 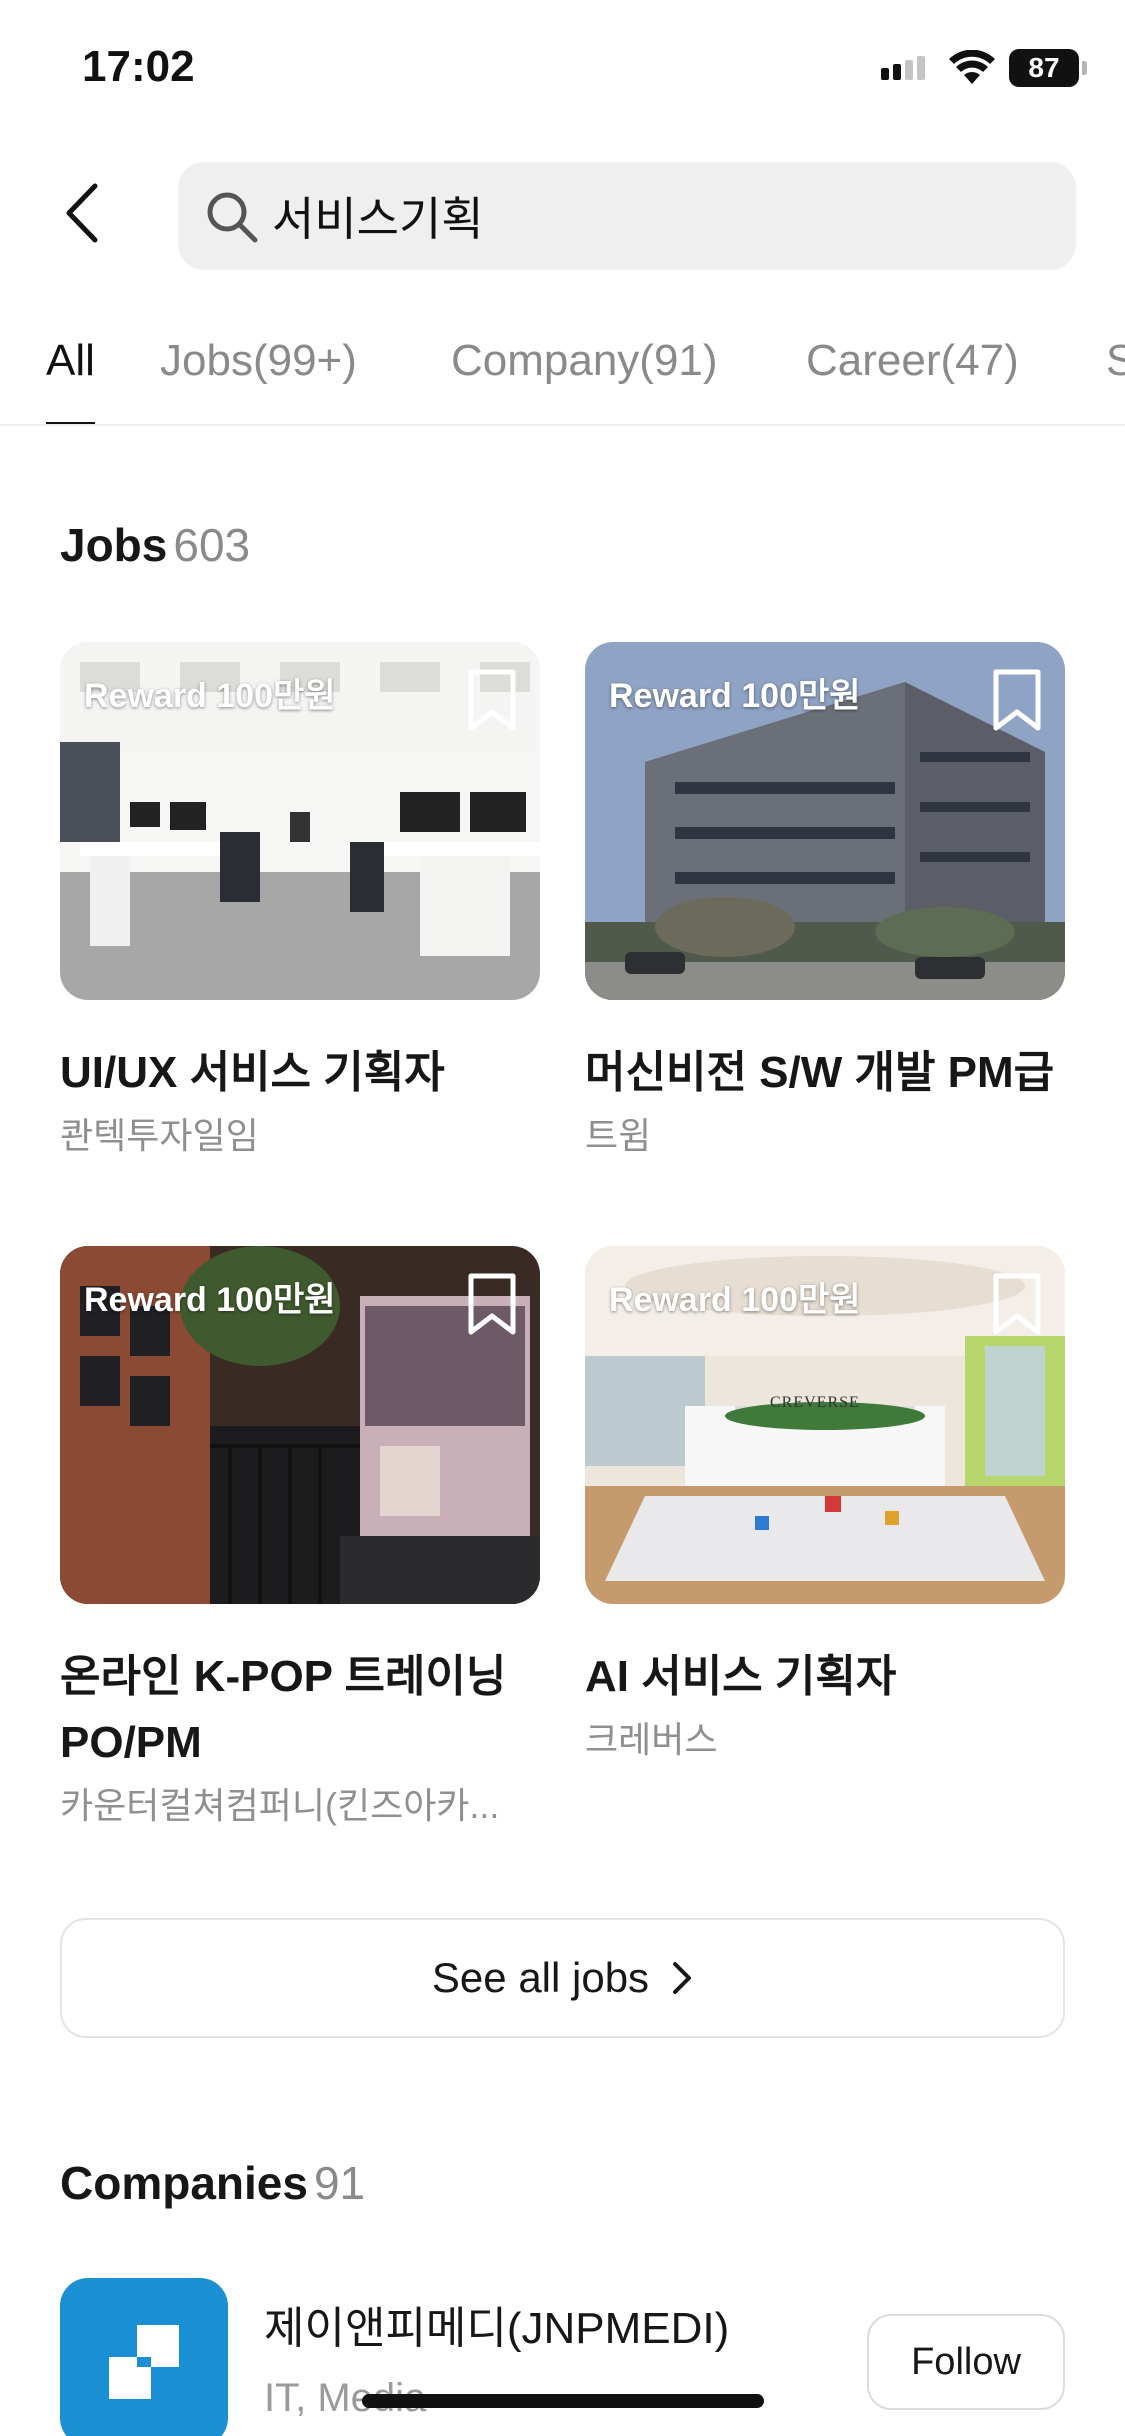 What do you see at coordinates (618, 1135) in the screenshot?
I see `job-company: 트윔` at bounding box center [618, 1135].